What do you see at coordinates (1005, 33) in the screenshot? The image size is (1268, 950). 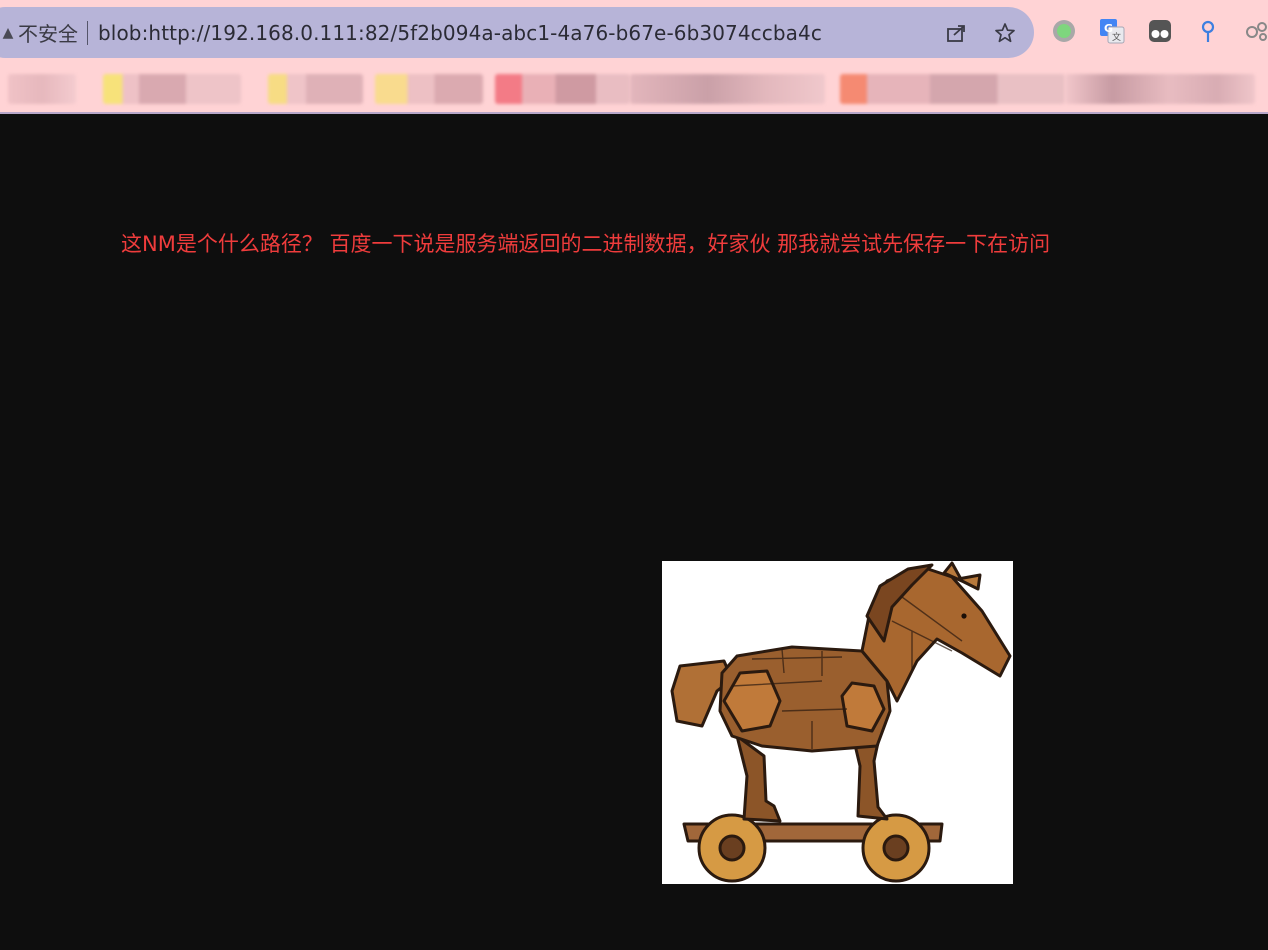 I see `bookmark-star-icon` at bounding box center [1005, 33].